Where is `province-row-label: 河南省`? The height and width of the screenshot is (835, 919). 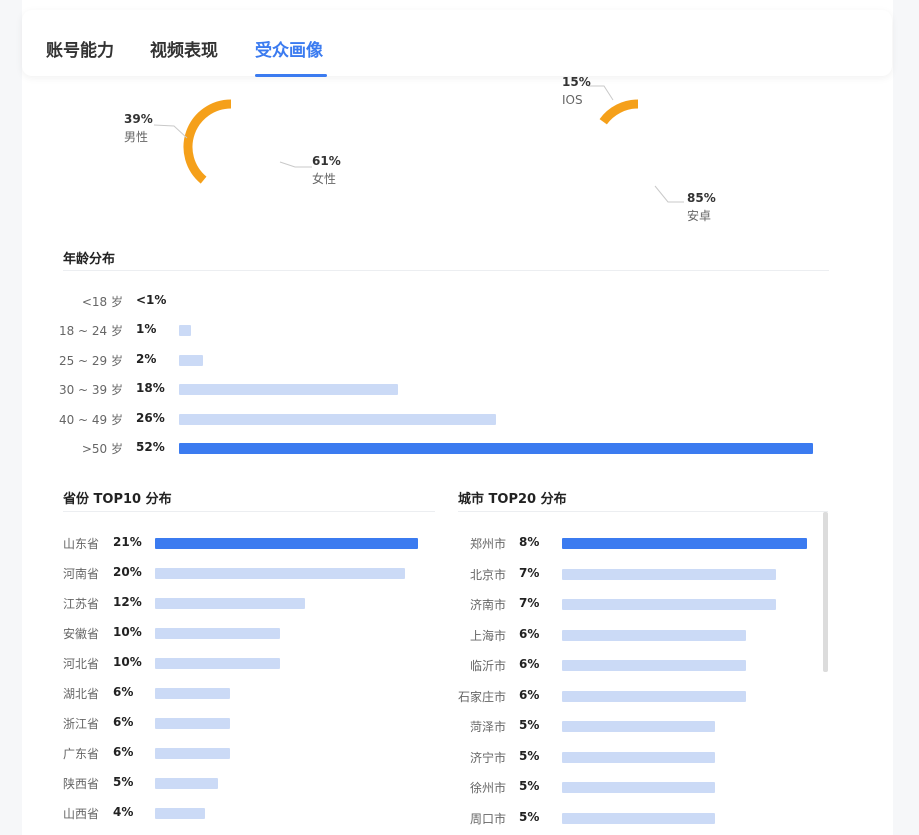
province-row-label: 河南省 is located at coordinates (80, 574).